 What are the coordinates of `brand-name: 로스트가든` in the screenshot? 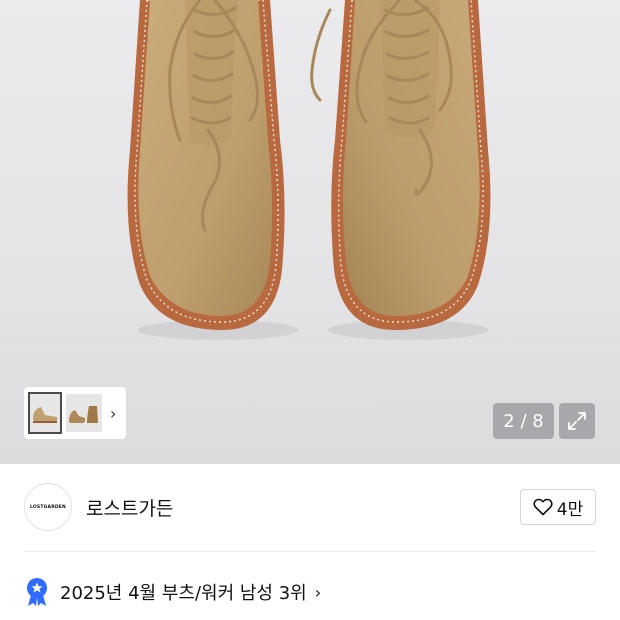 It's located at (129, 507).